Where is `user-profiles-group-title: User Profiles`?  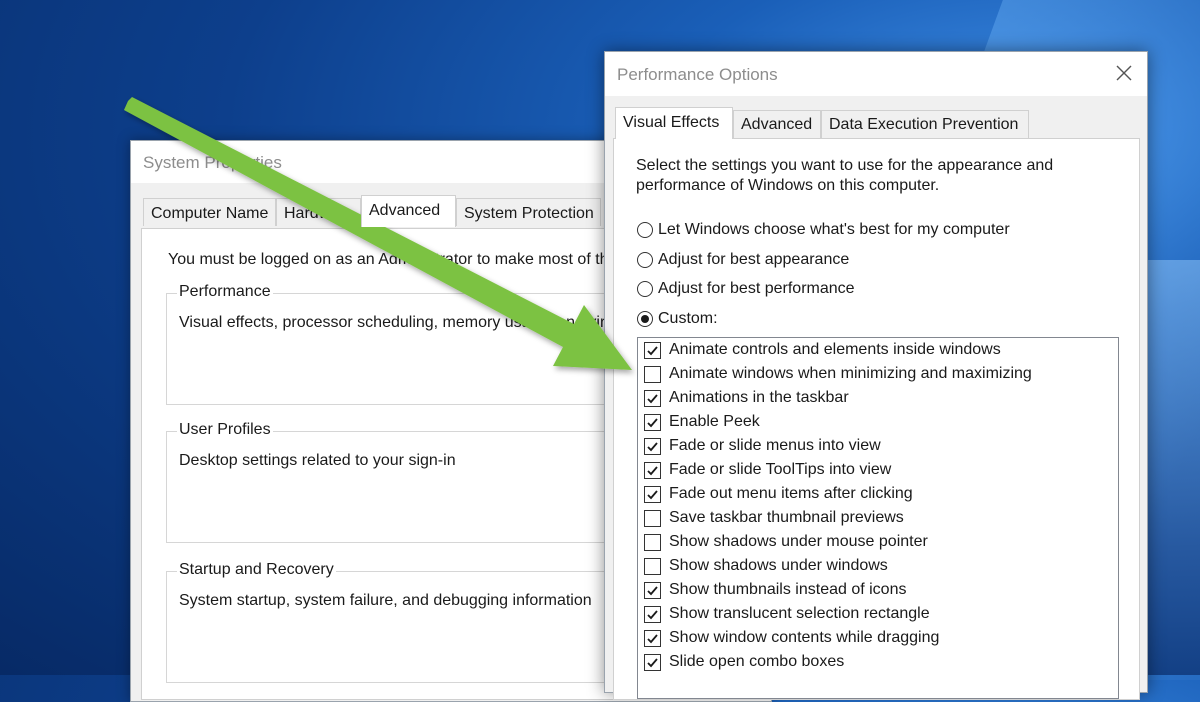
user-profiles-group-title: User Profiles is located at coordinates (225, 430).